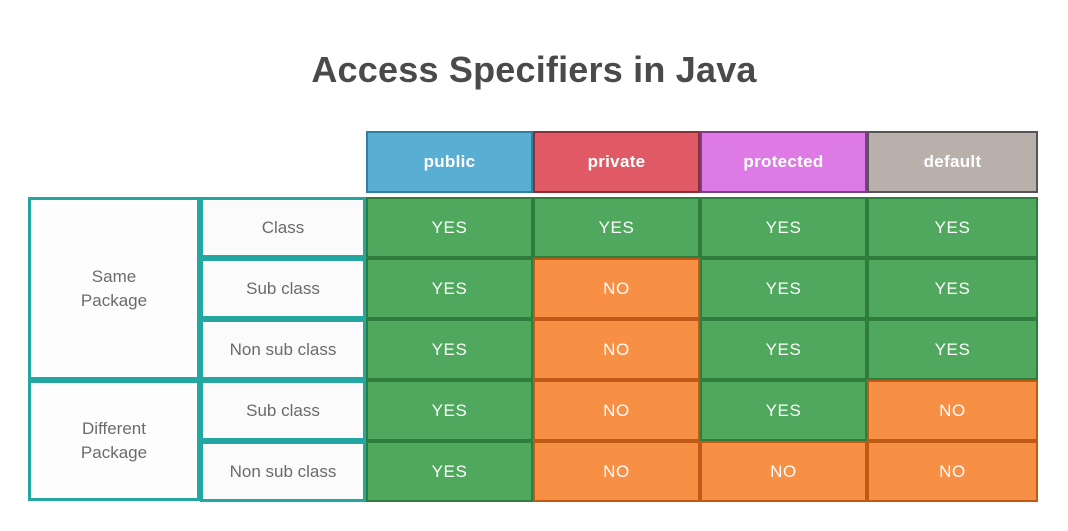  I want to click on row-label-same-sub-class-text: Sub class, so click(283, 288).